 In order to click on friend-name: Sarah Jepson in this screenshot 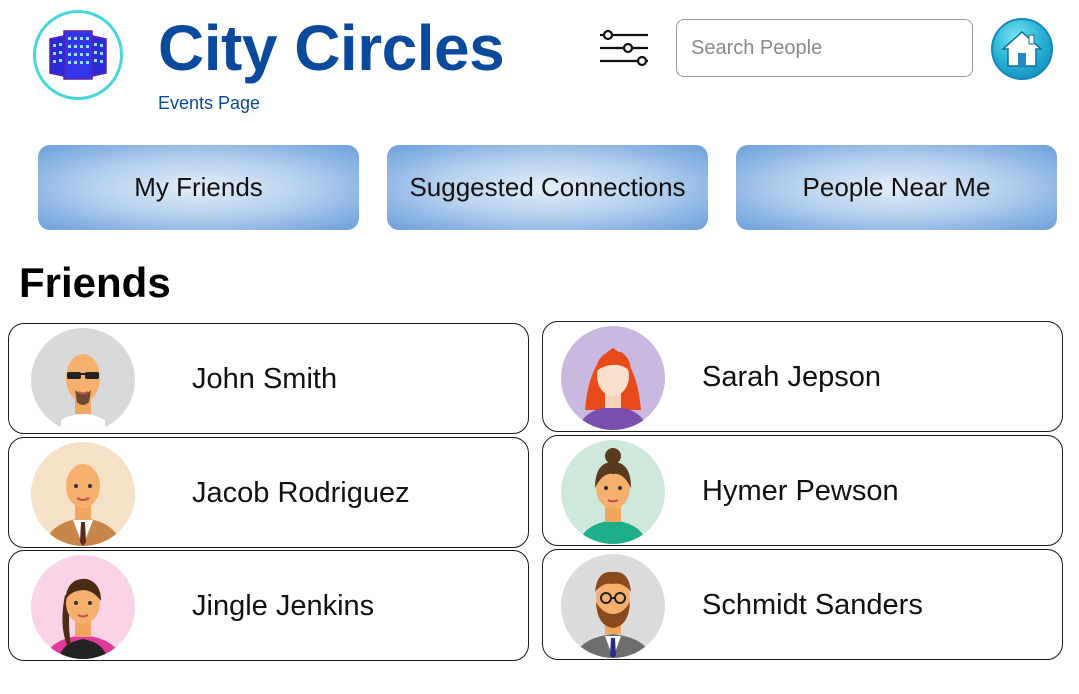, I will do `click(791, 377)`.